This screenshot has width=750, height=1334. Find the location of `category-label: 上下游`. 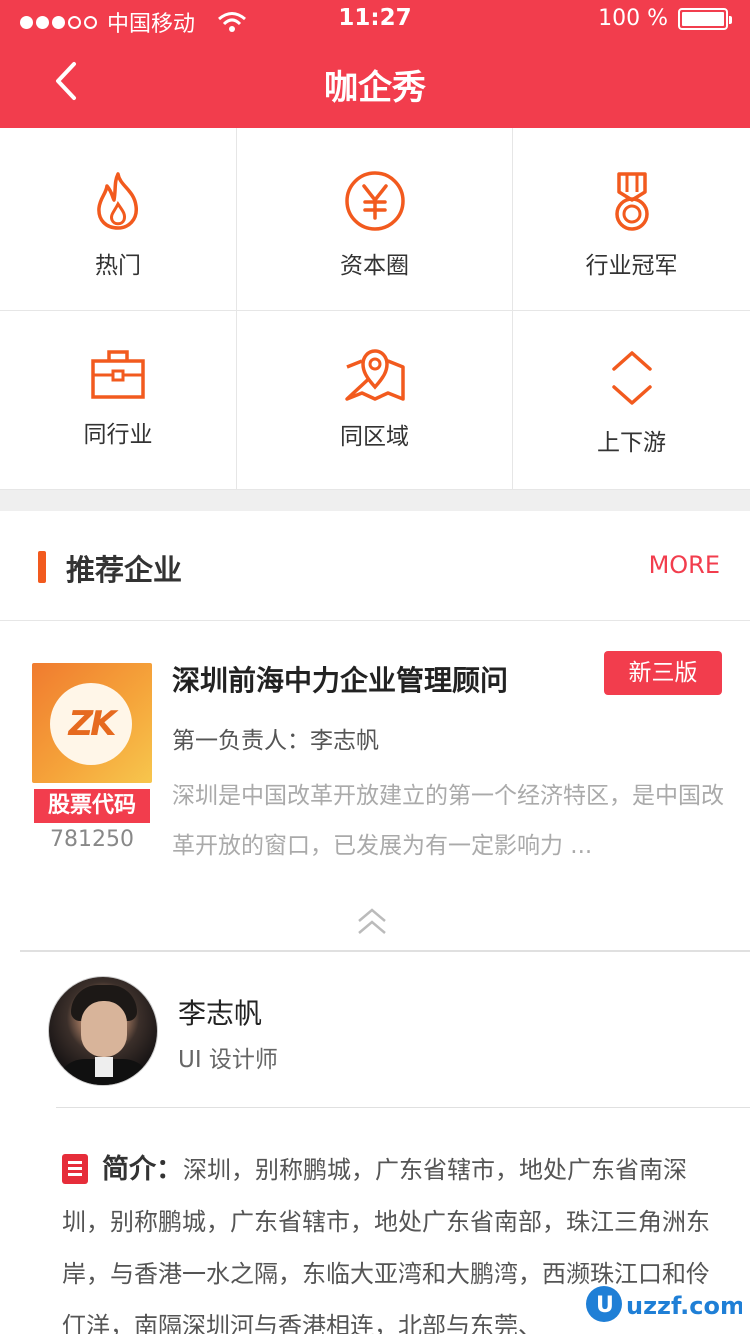

category-label: 上下游 is located at coordinates (631, 443).